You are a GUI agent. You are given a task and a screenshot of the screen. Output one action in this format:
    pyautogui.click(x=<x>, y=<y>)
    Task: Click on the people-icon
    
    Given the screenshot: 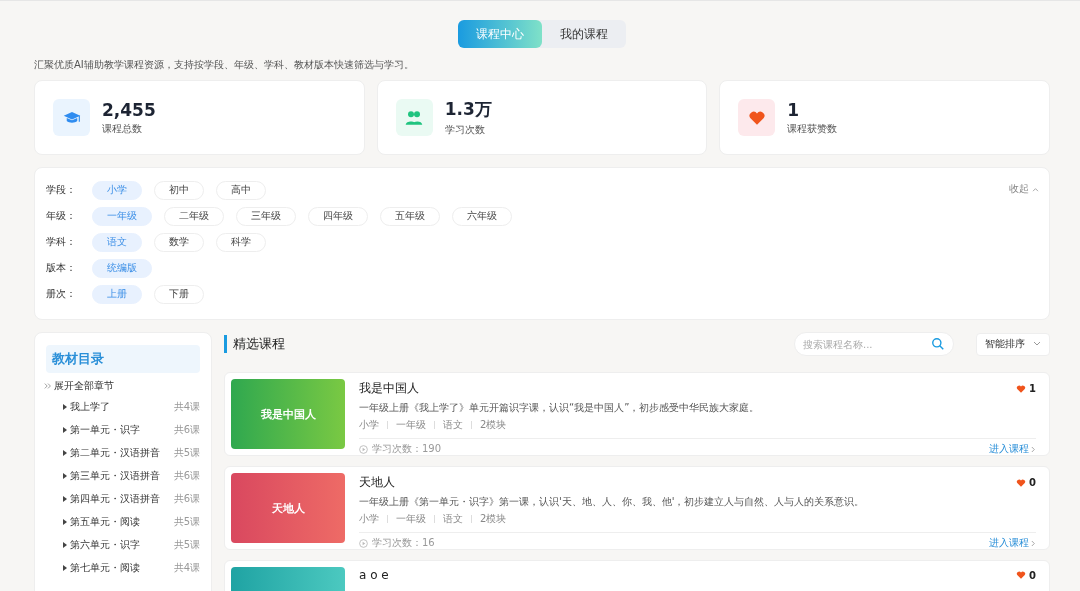 What is the action you would take?
    pyautogui.click(x=414, y=117)
    